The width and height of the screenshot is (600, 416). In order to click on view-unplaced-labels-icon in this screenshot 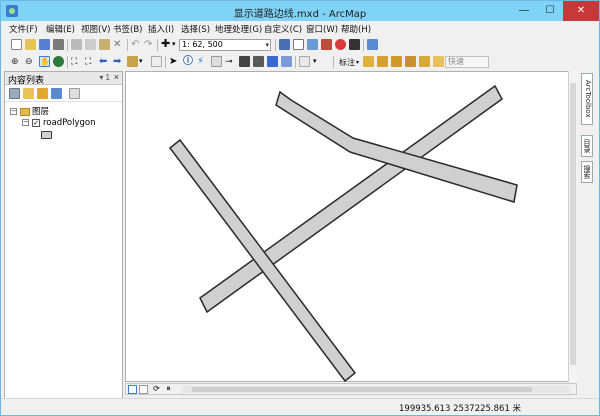, I will do `click(438, 61)`.